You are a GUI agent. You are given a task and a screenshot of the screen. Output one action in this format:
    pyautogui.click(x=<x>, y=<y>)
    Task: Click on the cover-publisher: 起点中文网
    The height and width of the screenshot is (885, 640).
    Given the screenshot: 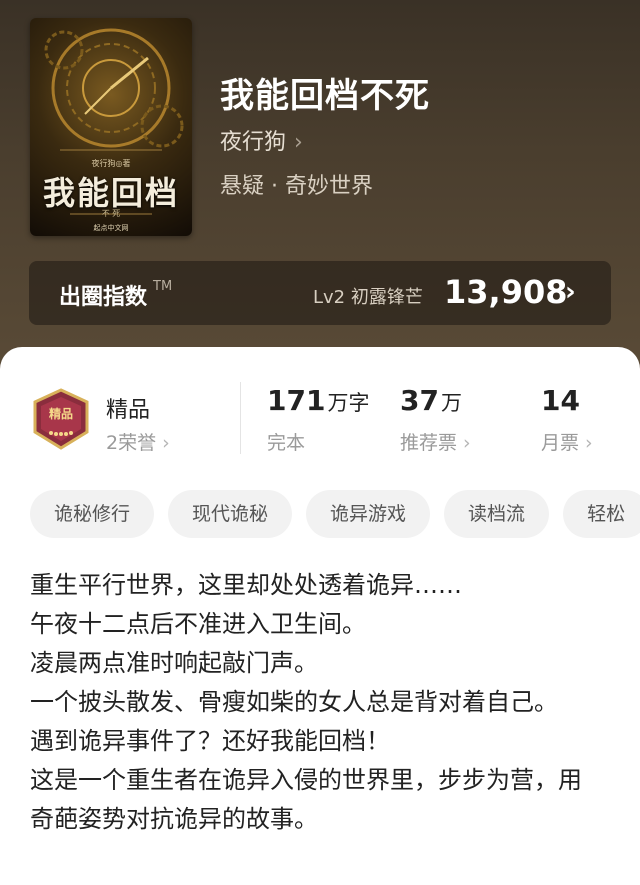 What is the action you would take?
    pyautogui.click(x=111, y=228)
    